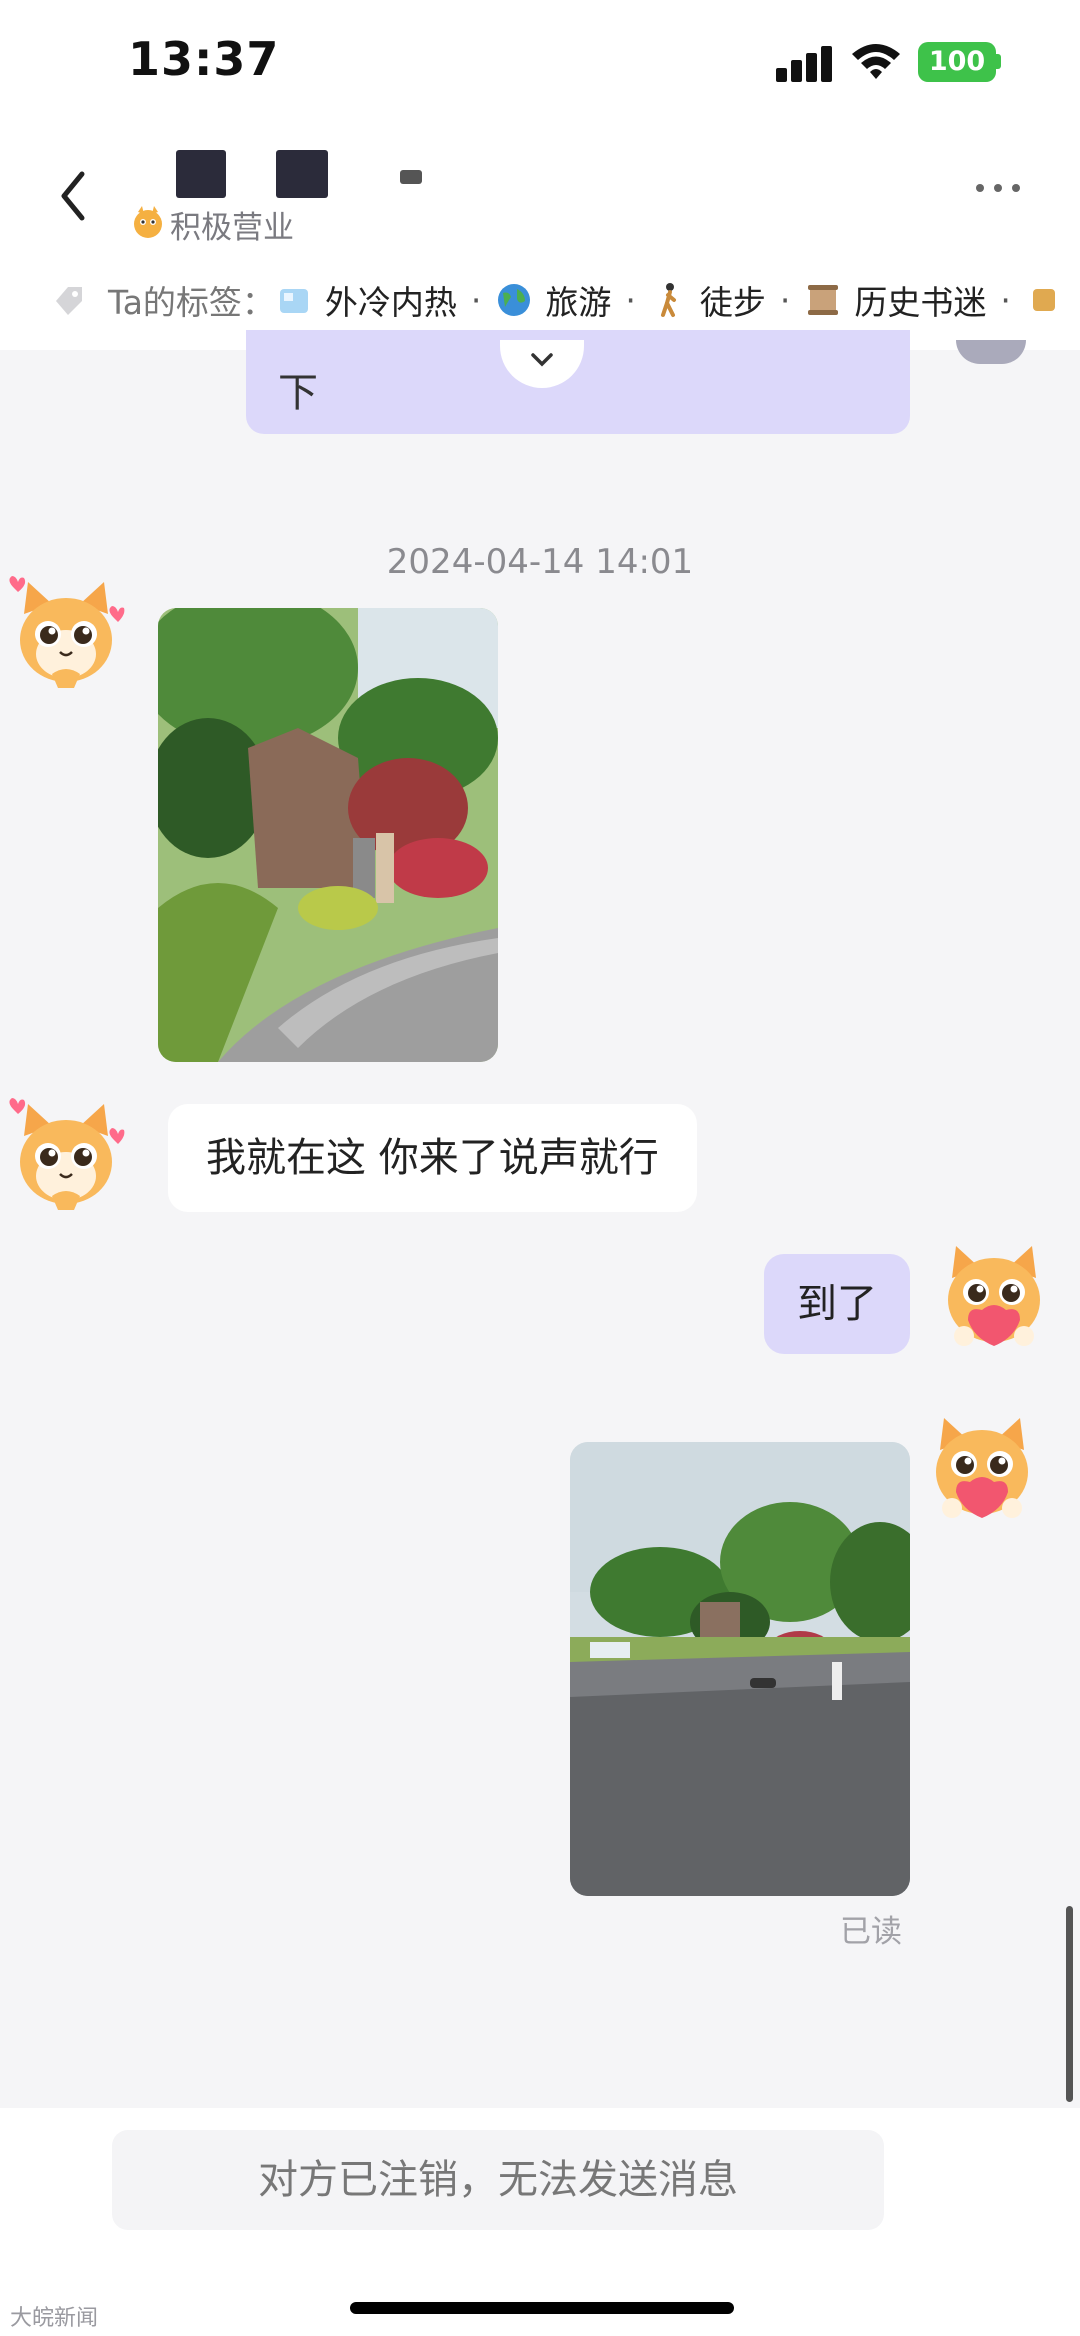 This screenshot has height=2336, width=1080. Describe the element at coordinates (732, 302) in the screenshot. I see `tag-item: 徒步` at that location.